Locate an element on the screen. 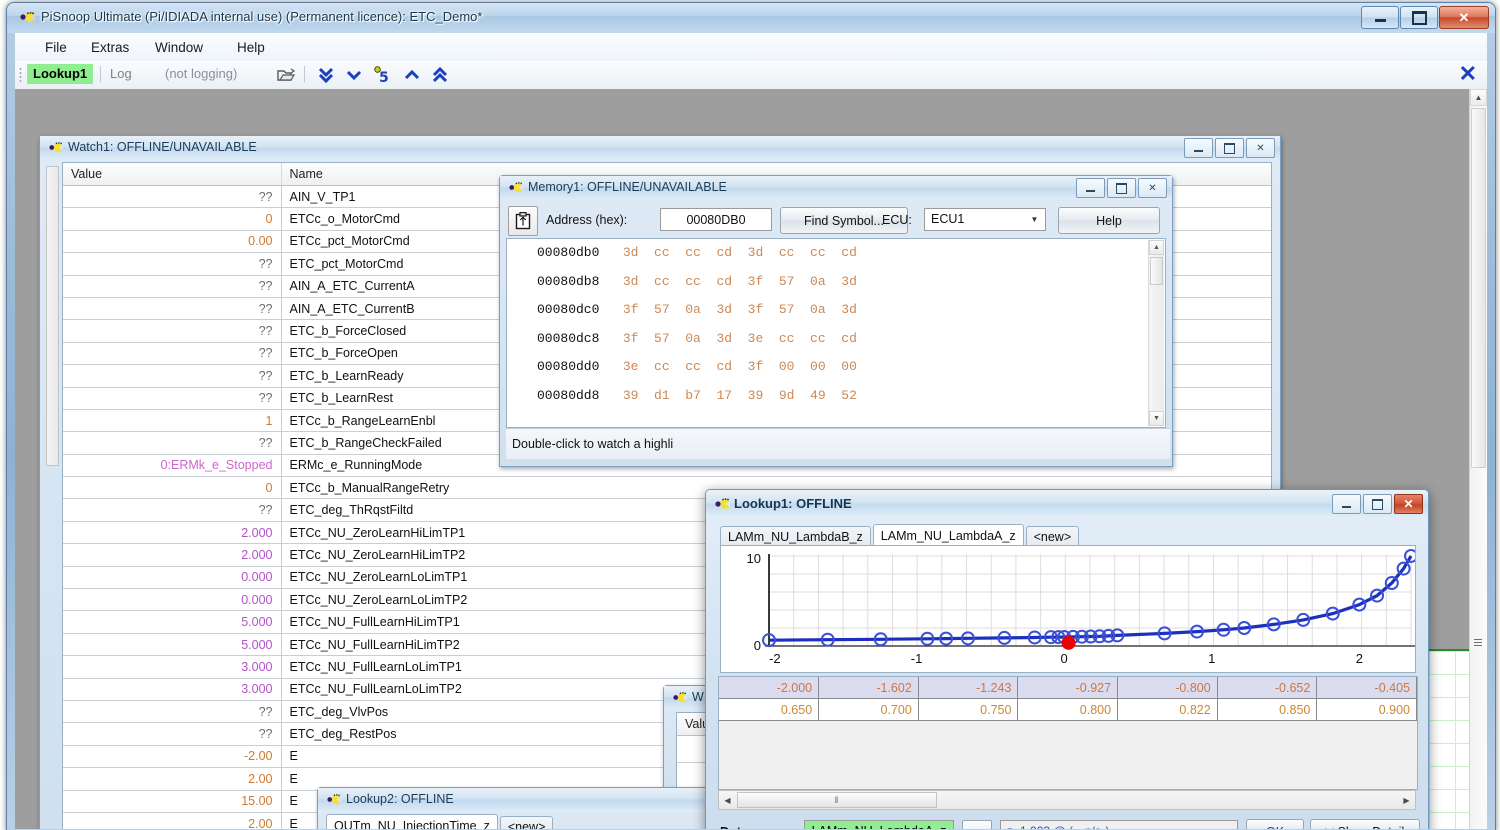 The height and width of the screenshot is (830, 1500). maximize-button is located at coordinates (1419, 17).